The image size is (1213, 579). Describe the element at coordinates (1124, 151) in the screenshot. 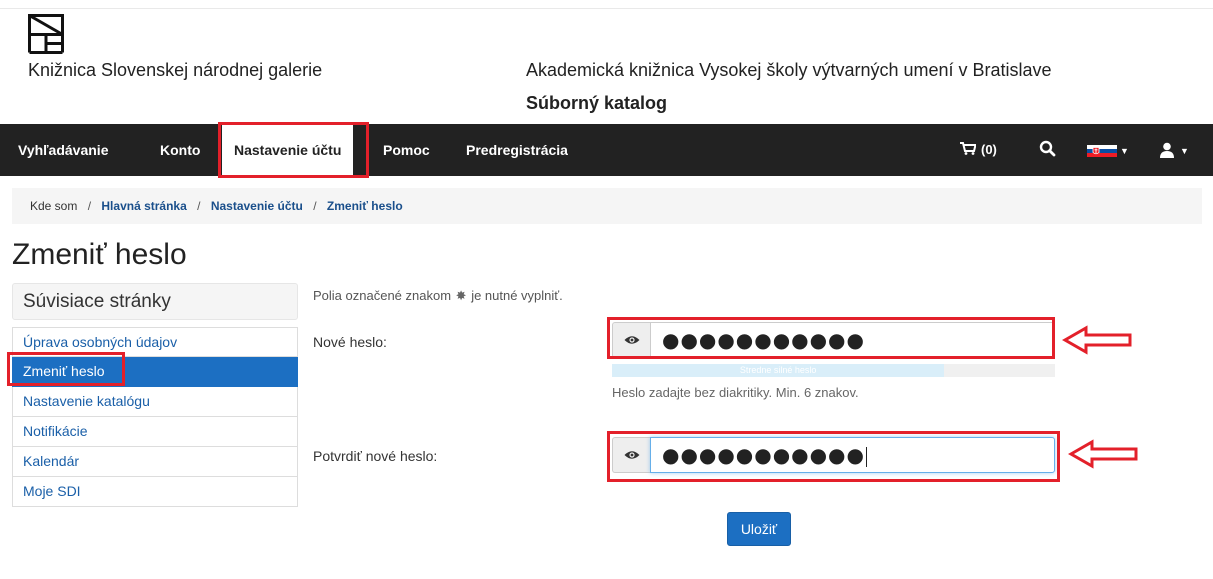

I see `language-caret-icon: ▼` at that location.